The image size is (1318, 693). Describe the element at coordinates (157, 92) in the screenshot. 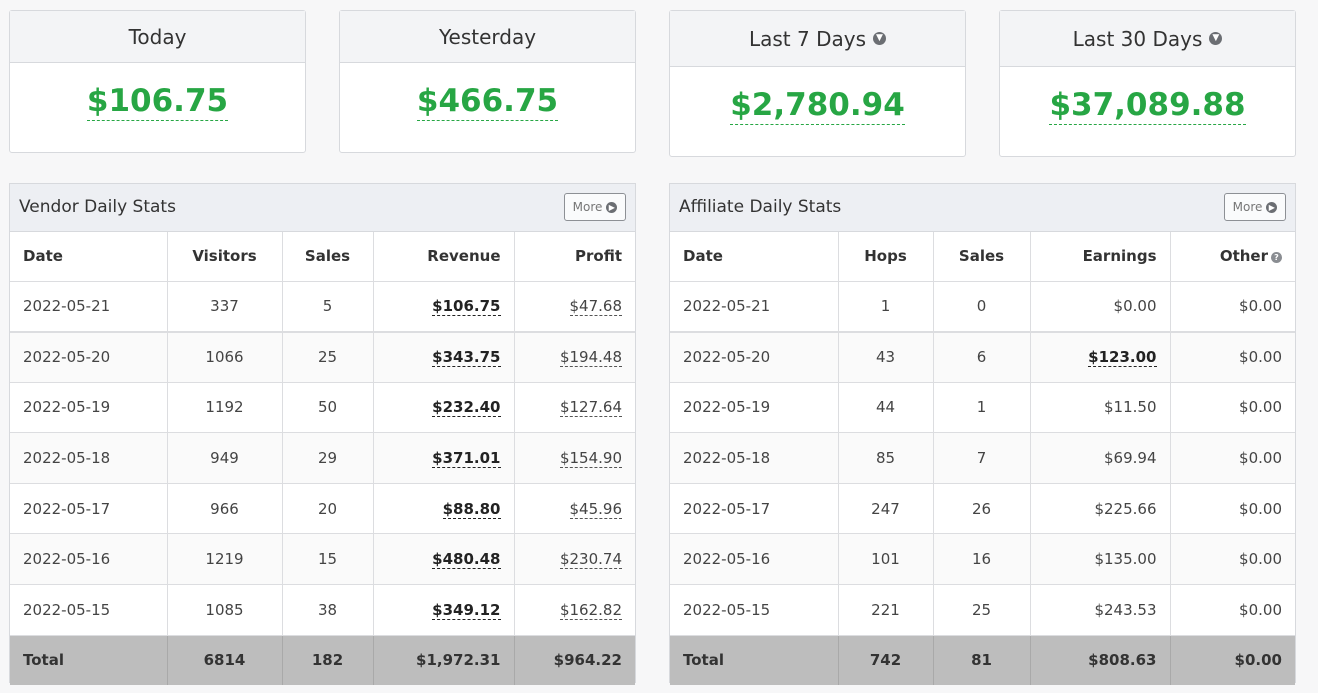

I see `card-value: $106.75` at that location.